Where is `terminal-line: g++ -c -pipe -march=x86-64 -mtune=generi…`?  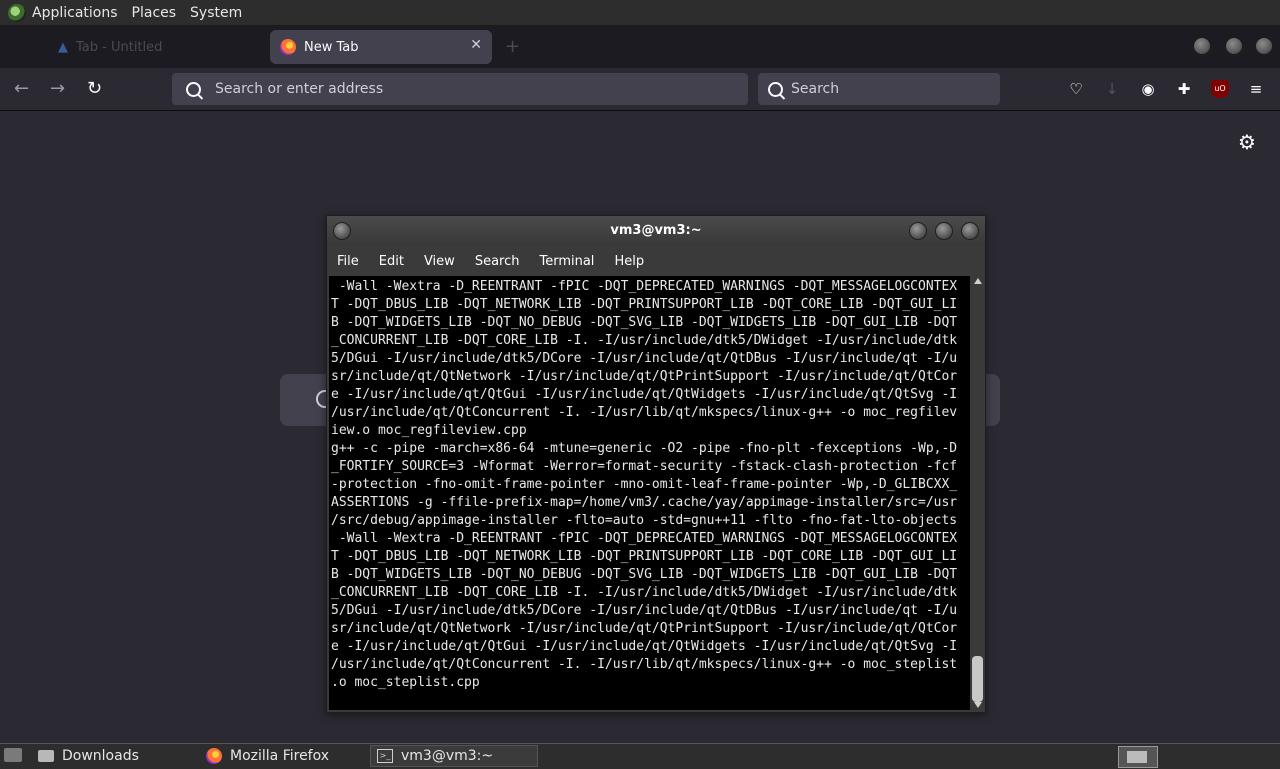
terminal-line: g++ -c -pipe -march=x86-64 -mtune=generi… is located at coordinates (644, 448).